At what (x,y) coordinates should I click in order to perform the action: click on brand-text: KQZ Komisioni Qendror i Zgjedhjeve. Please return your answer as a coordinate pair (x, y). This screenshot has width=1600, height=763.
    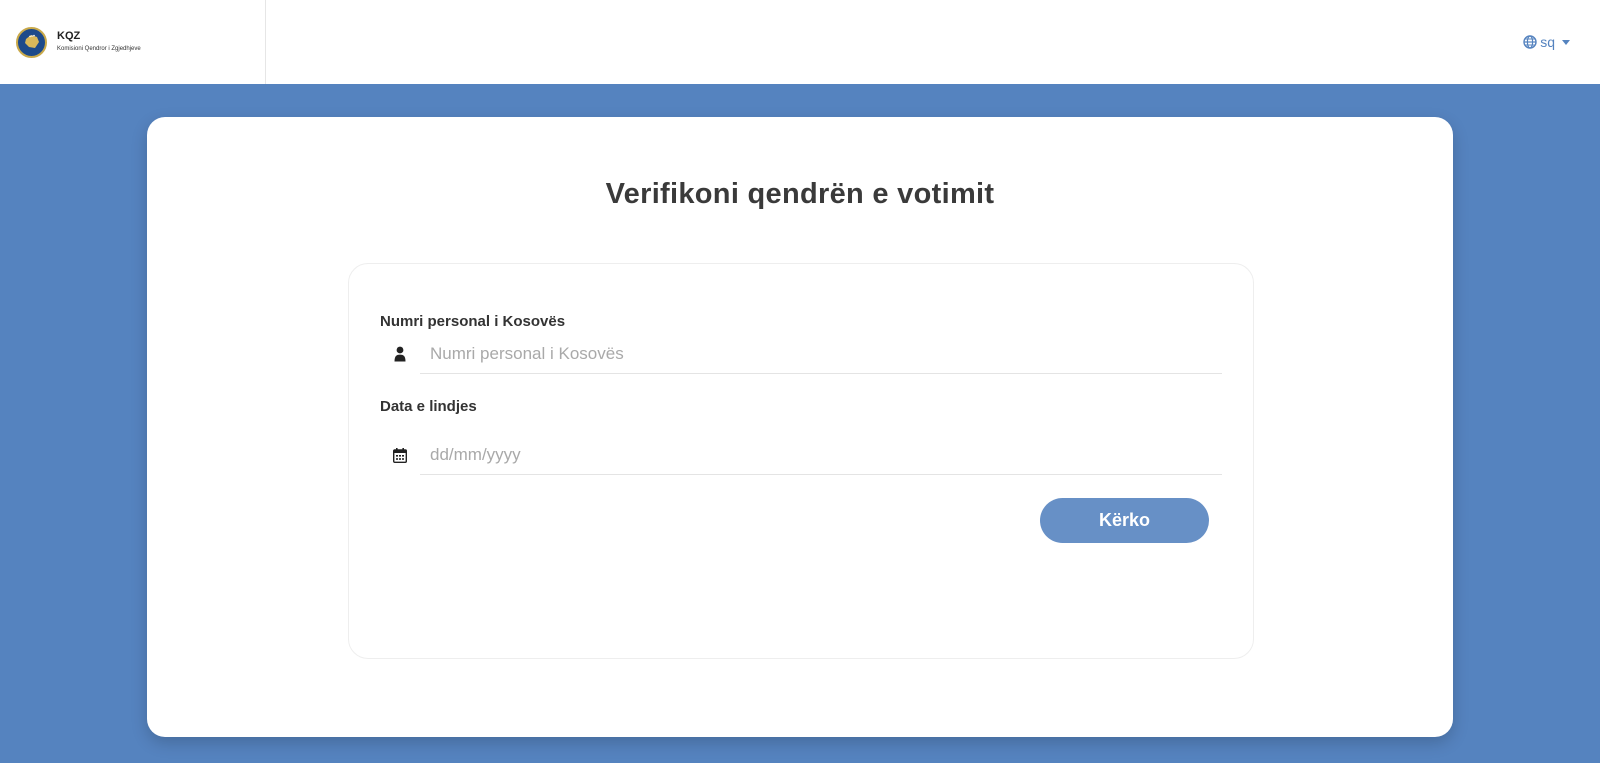
    Looking at the image, I should click on (99, 42).